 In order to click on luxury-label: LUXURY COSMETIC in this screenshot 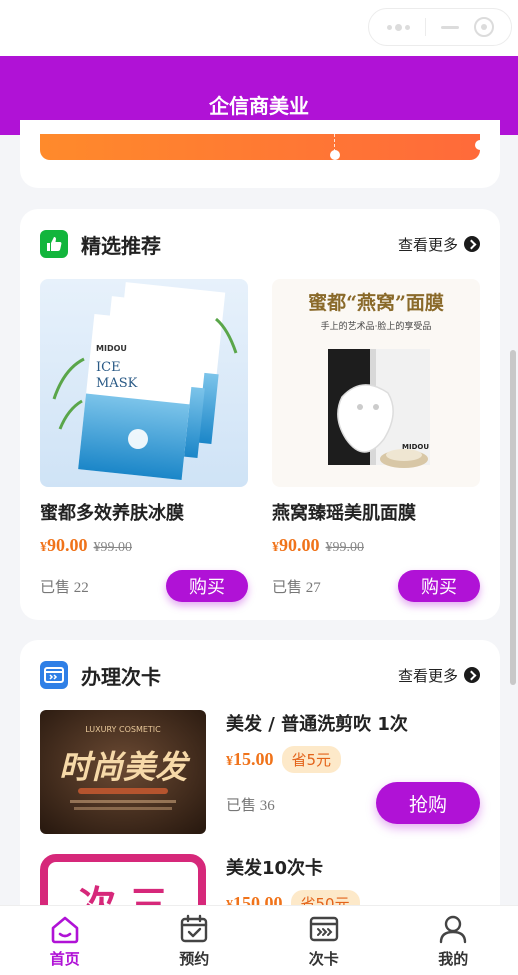, I will do `click(123, 729)`.